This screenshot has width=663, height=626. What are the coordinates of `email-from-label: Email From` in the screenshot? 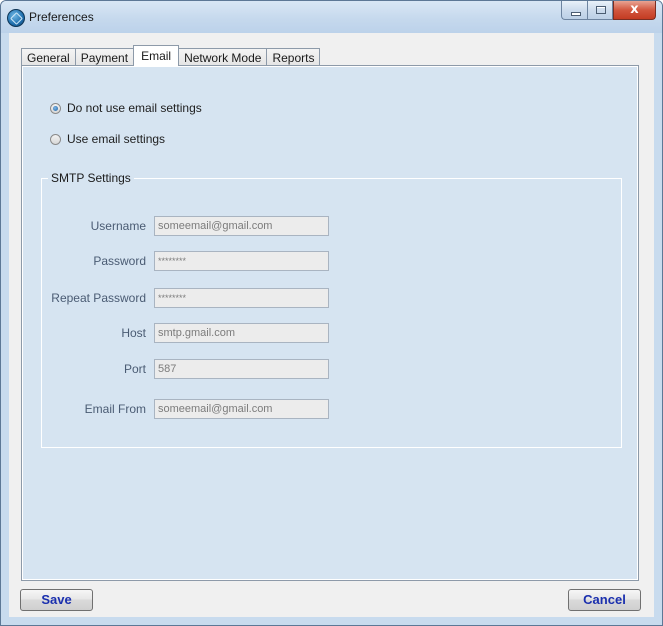 It's located at (115, 409).